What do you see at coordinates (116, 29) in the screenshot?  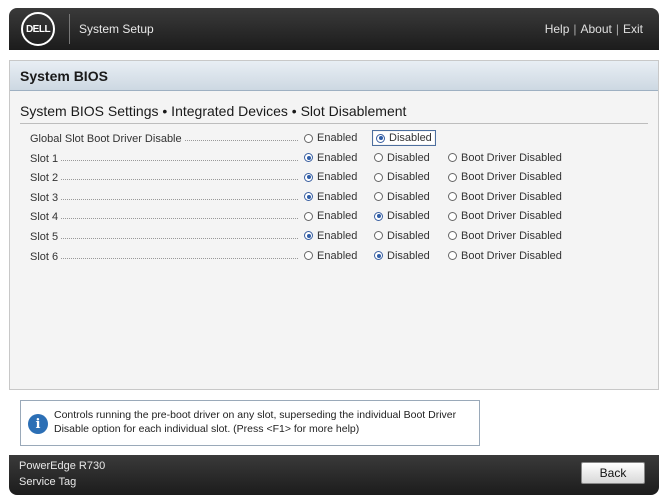 I see `app-title: System Setup` at bounding box center [116, 29].